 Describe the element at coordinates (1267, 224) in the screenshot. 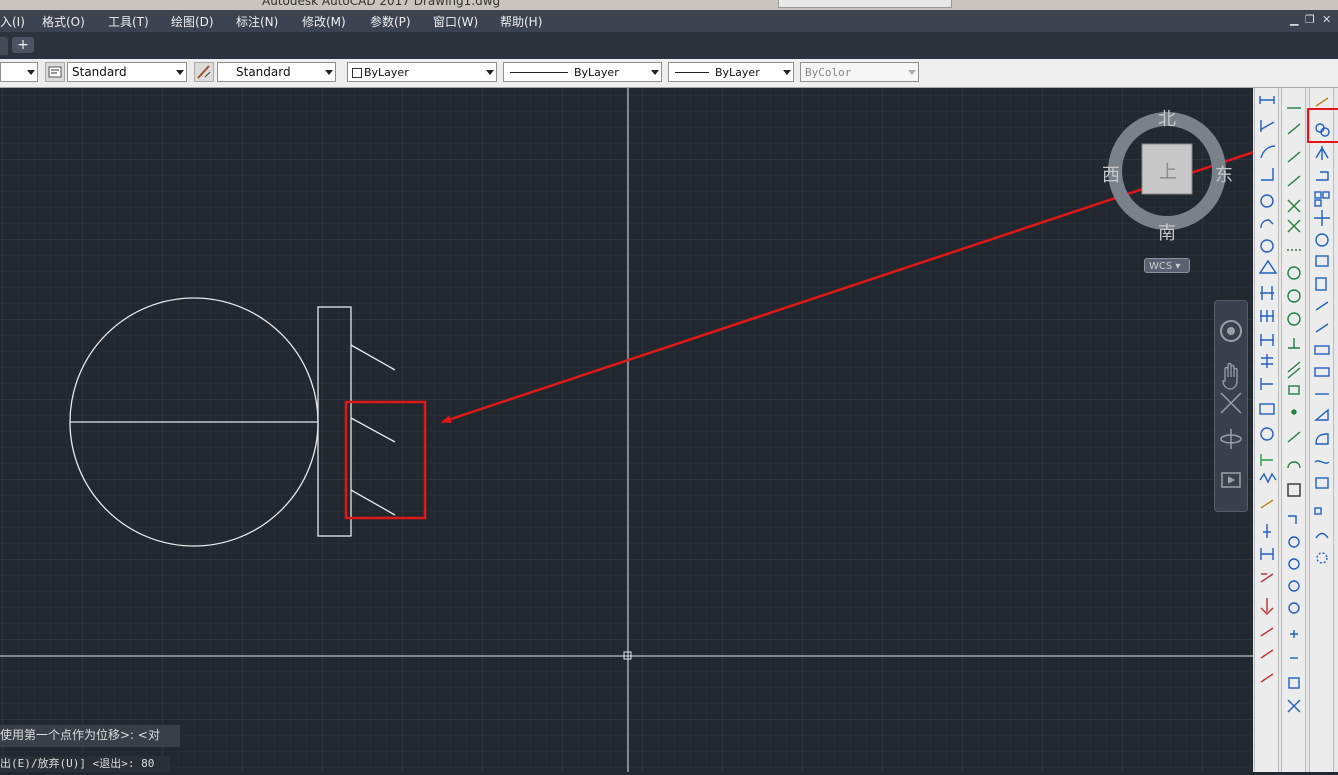

I see `jogged-dim-icon` at that location.